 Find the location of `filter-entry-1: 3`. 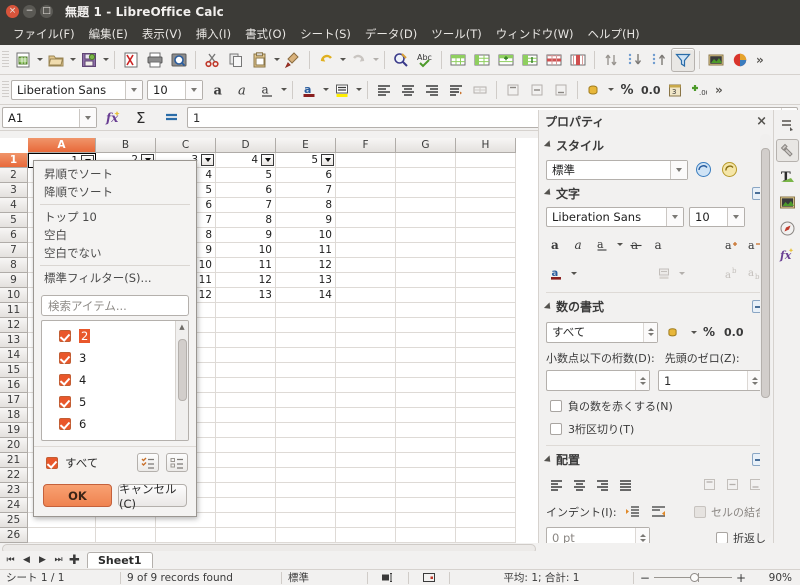

filter-entry-1: 3 is located at coordinates (108, 358).